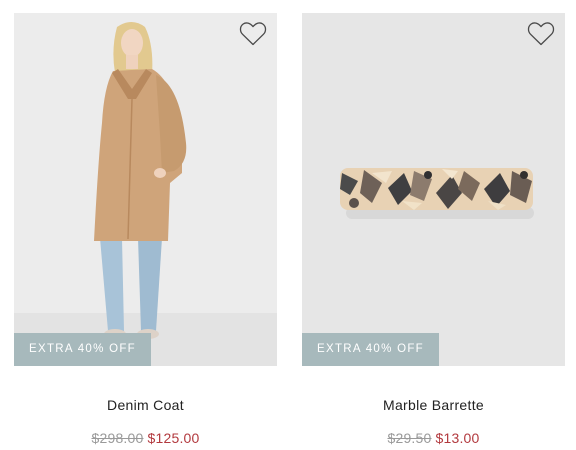 The width and height of the screenshot is (576, 450). Describe the element at coordinates (409, 438) in the screenshot. I see `original-price: $29.50` at that location.